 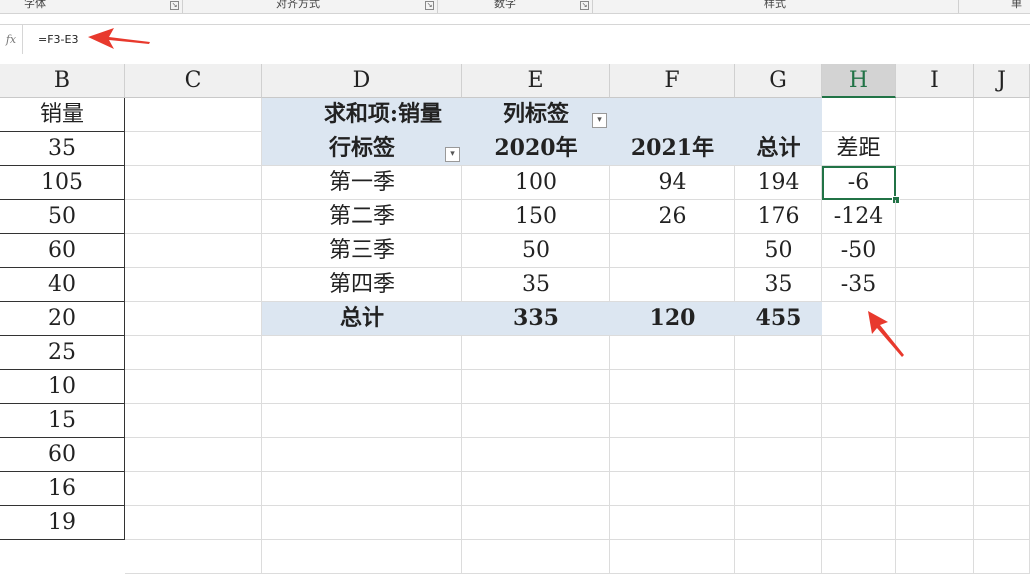 I want to click on column-header-h: H, so click(x=859, y=81).